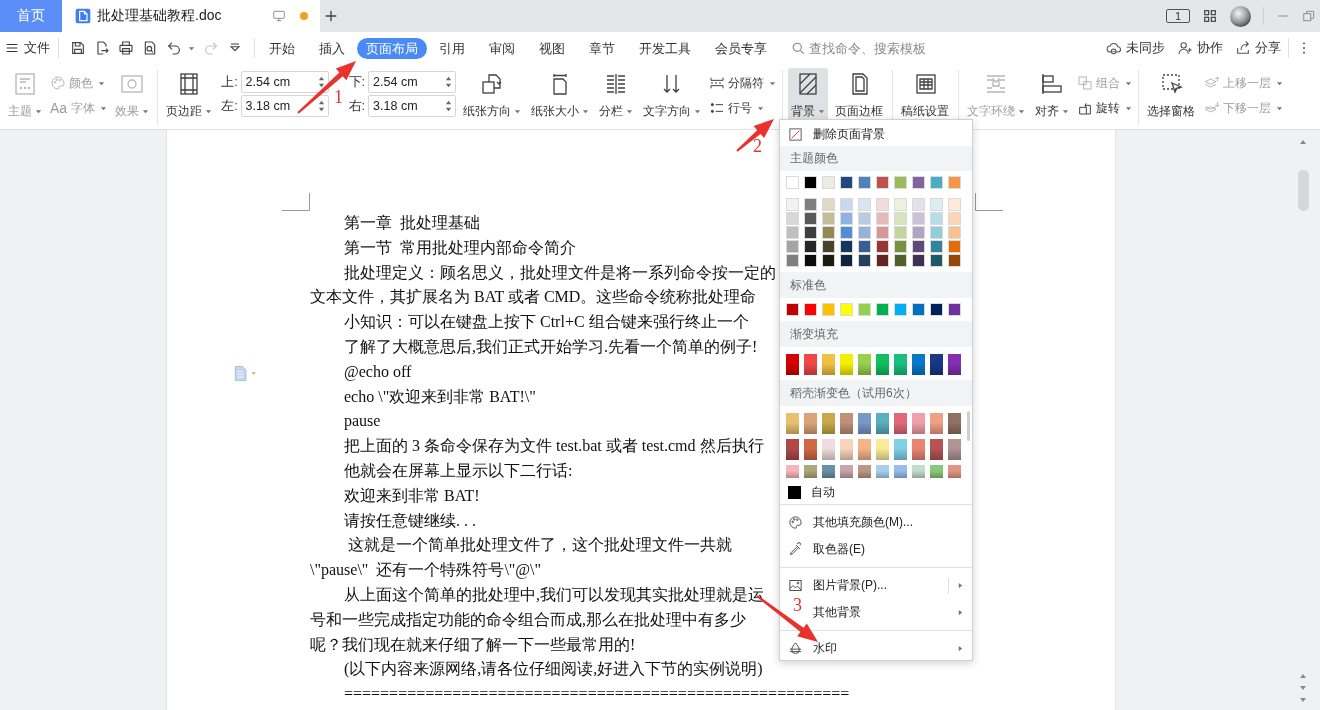 The image size is (1320, 710). What do you see at coordinates (279, 16) in the screenshot?
I see `monitor-icon` at bounding box center [279, 16].